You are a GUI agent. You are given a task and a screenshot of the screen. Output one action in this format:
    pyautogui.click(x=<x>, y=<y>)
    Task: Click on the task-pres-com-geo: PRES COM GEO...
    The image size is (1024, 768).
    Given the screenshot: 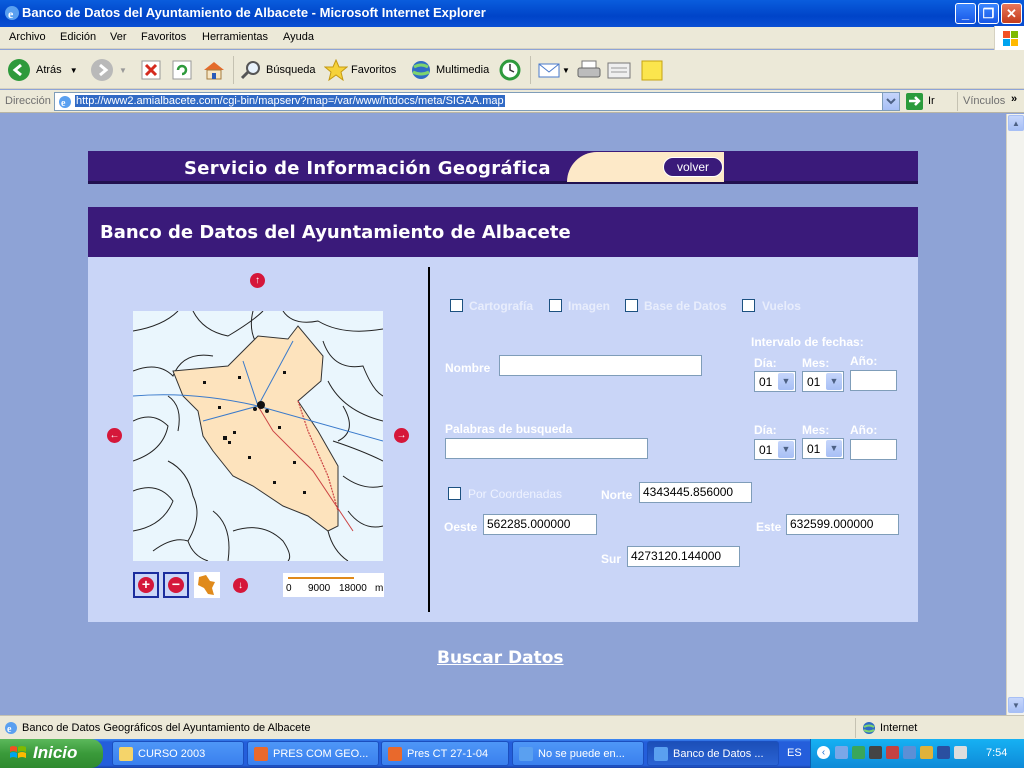 What is the action you would take?
    pyautogui.click(x=313, y=753)
    